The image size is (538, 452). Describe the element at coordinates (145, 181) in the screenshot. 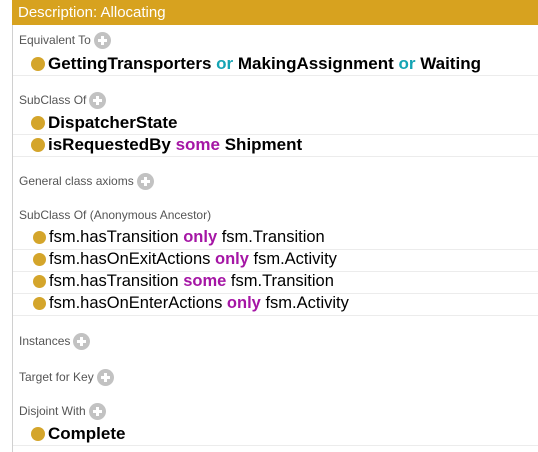

I see `add-axiom-icon` at that location.